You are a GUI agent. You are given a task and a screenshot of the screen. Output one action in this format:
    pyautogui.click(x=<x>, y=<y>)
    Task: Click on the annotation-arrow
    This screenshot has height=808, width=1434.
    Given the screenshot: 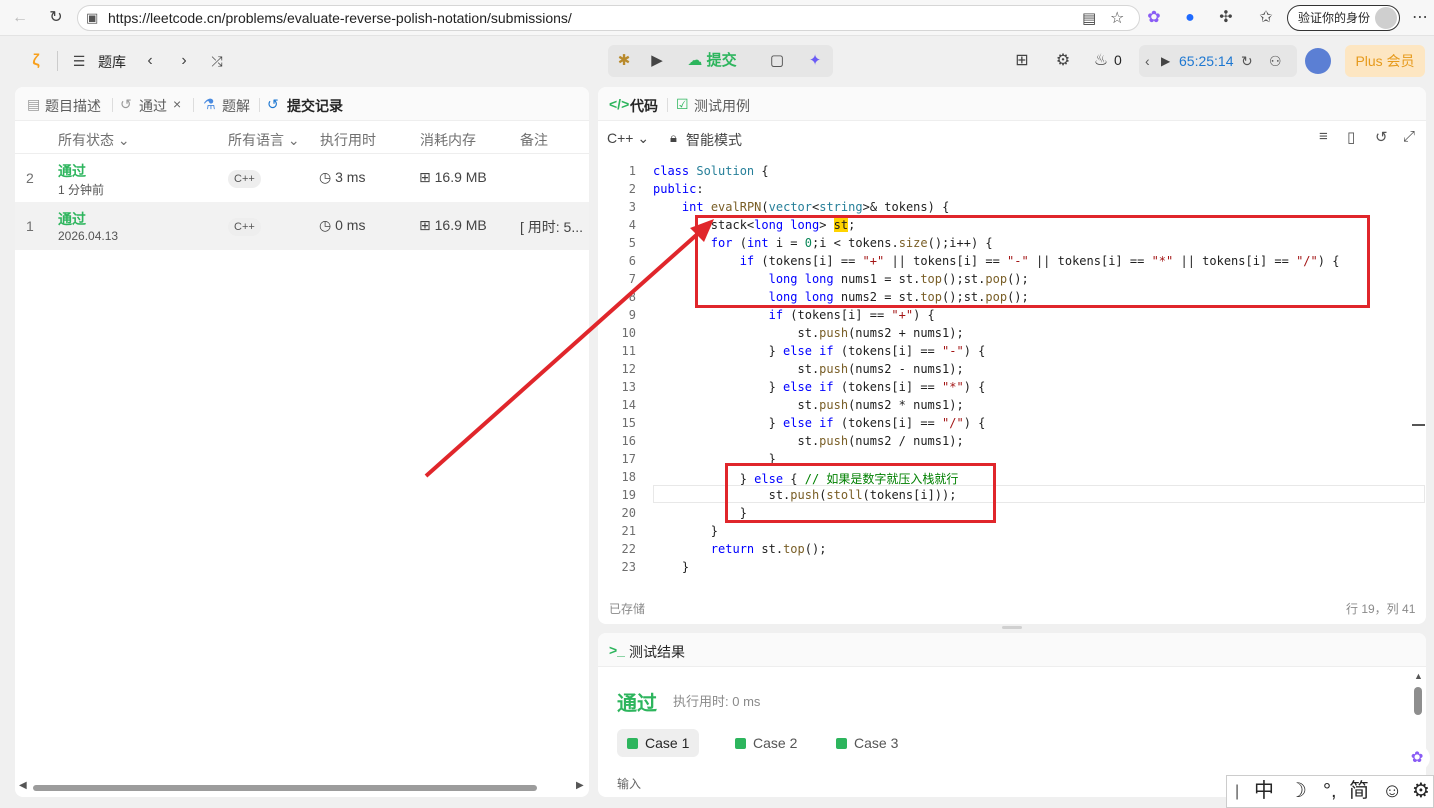 What is the action you would take?
    pyautogui.click(x=569, y=348)
    